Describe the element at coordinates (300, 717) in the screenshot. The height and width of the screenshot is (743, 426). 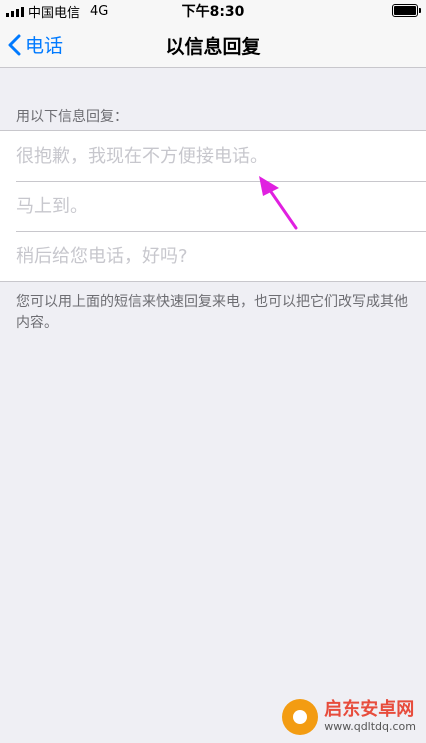
I see `watermark-logo-icon` at that location.